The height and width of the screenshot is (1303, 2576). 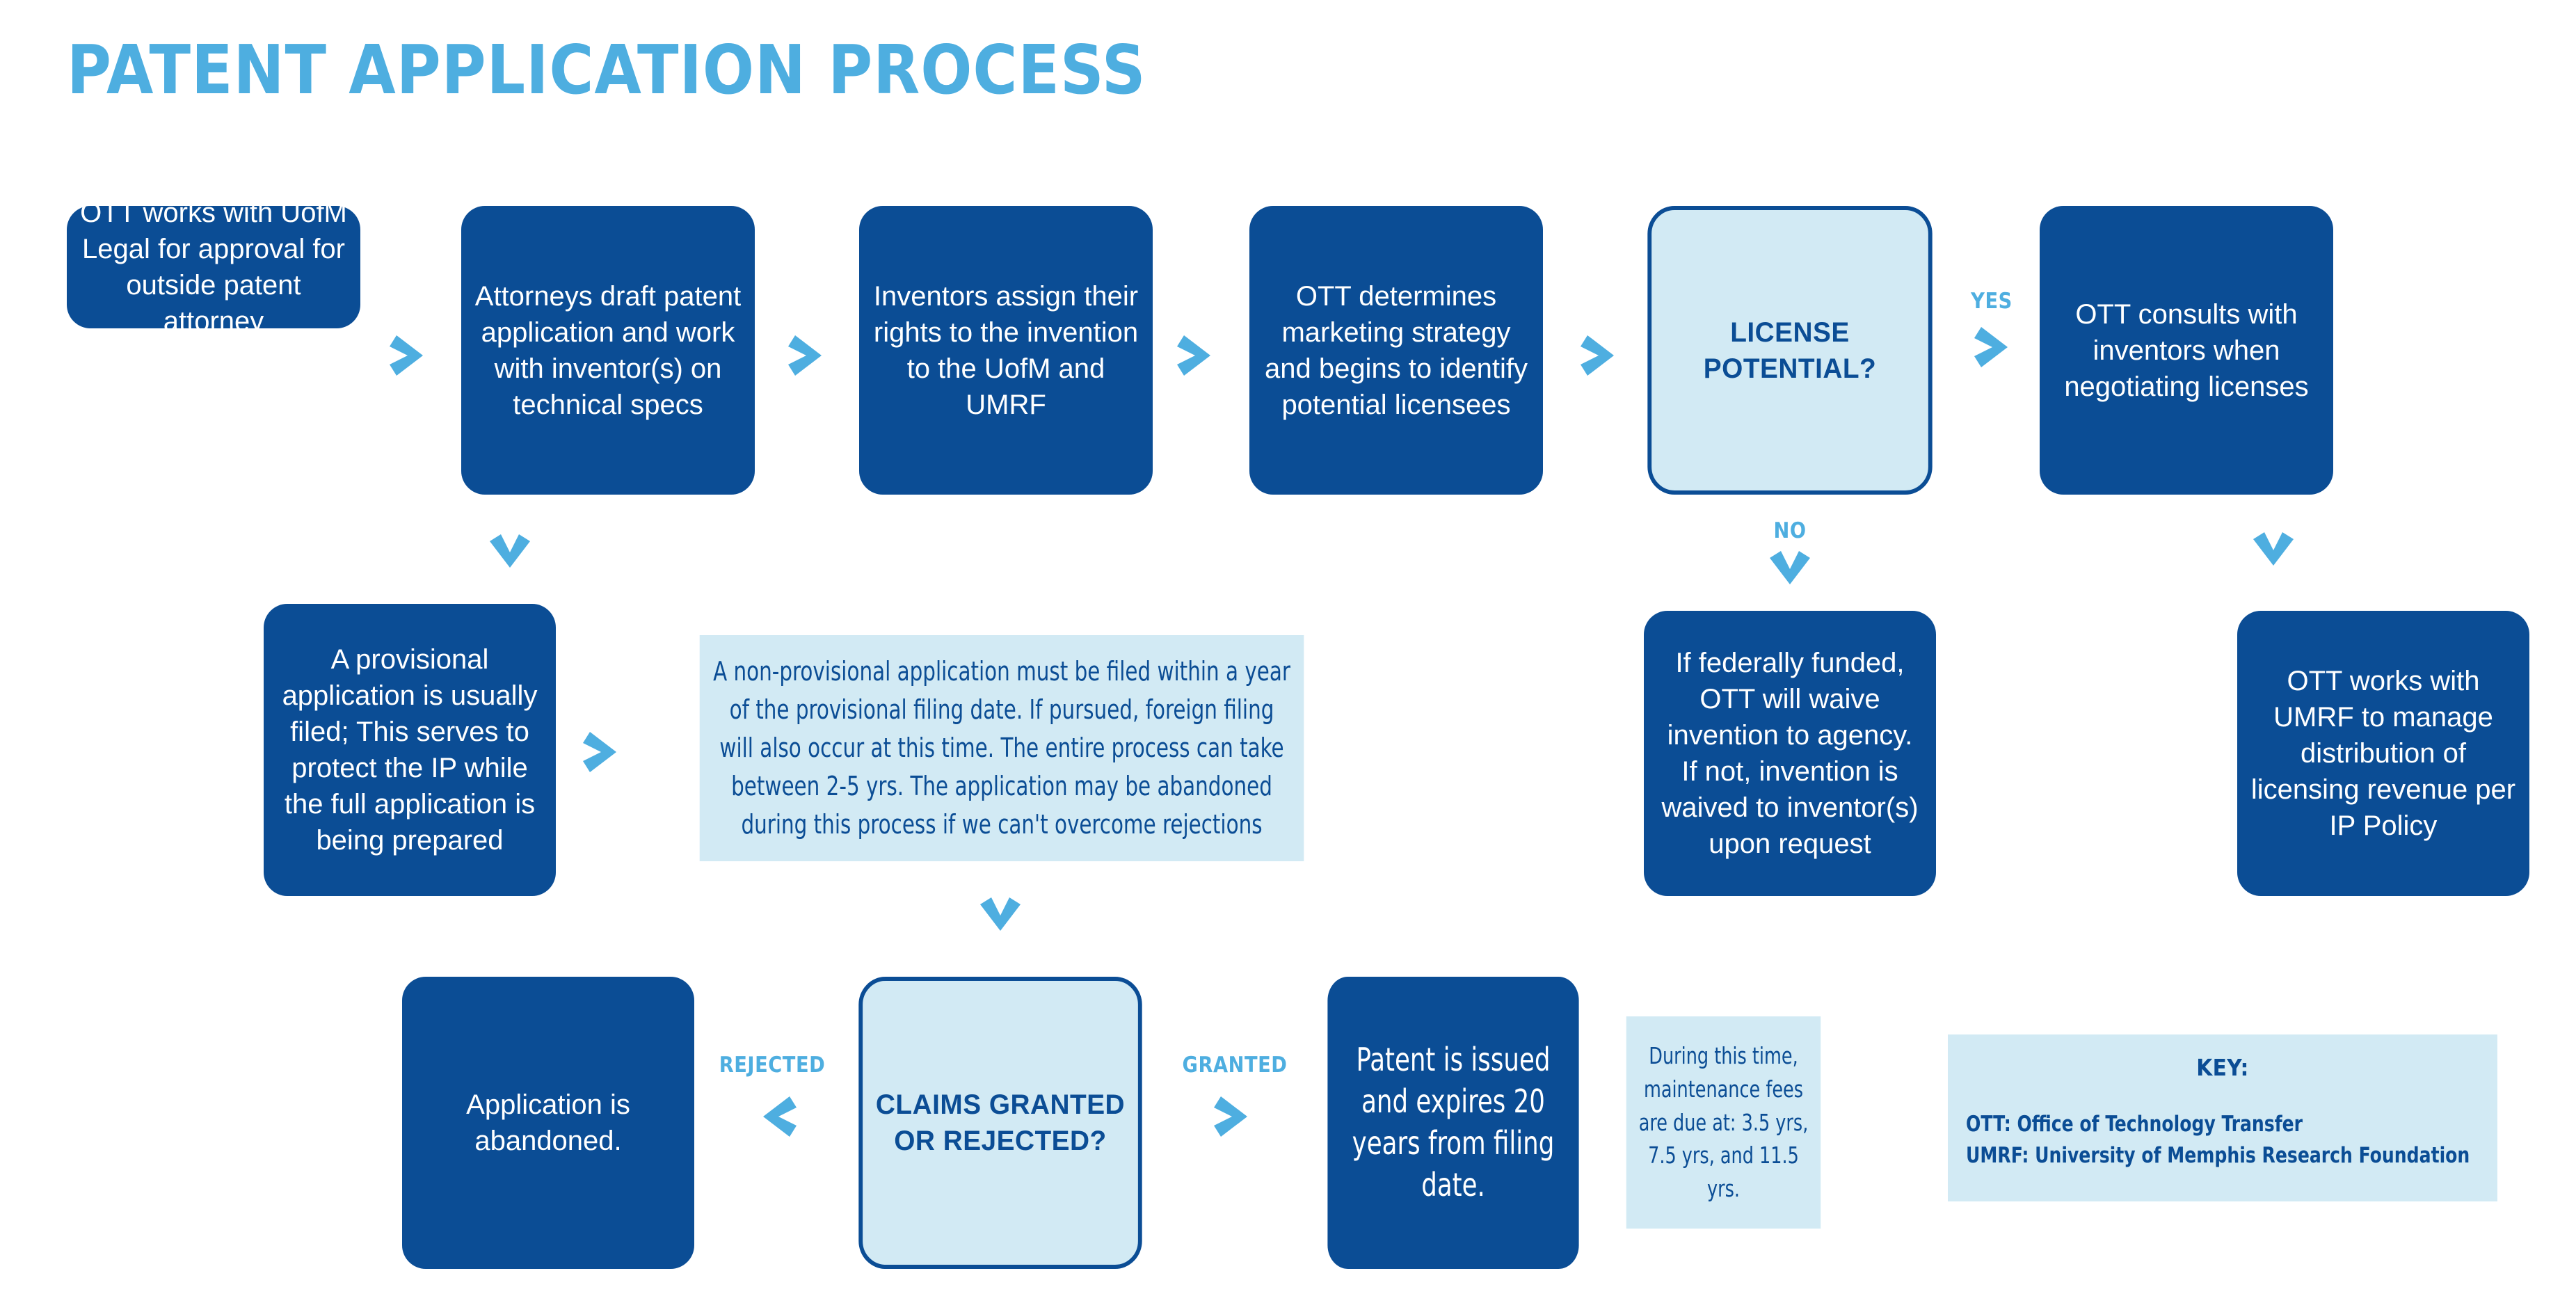 I want to click on chevron-down-icon-umrf, so click(x=2273, y=553).